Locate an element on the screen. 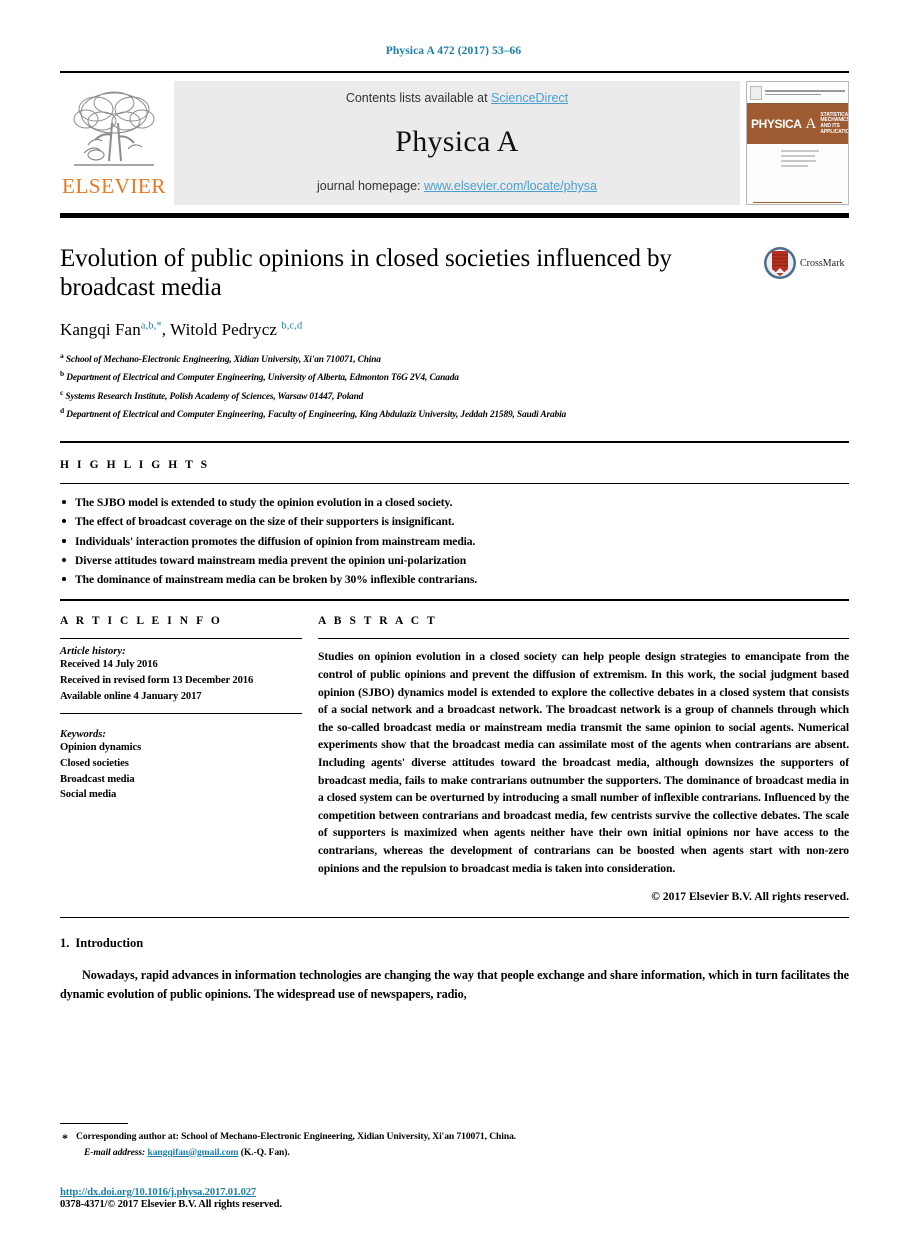 This screenshot has width=907, height=1238. crossmark-badge: CrossMark is located at coordinates (806, 262).